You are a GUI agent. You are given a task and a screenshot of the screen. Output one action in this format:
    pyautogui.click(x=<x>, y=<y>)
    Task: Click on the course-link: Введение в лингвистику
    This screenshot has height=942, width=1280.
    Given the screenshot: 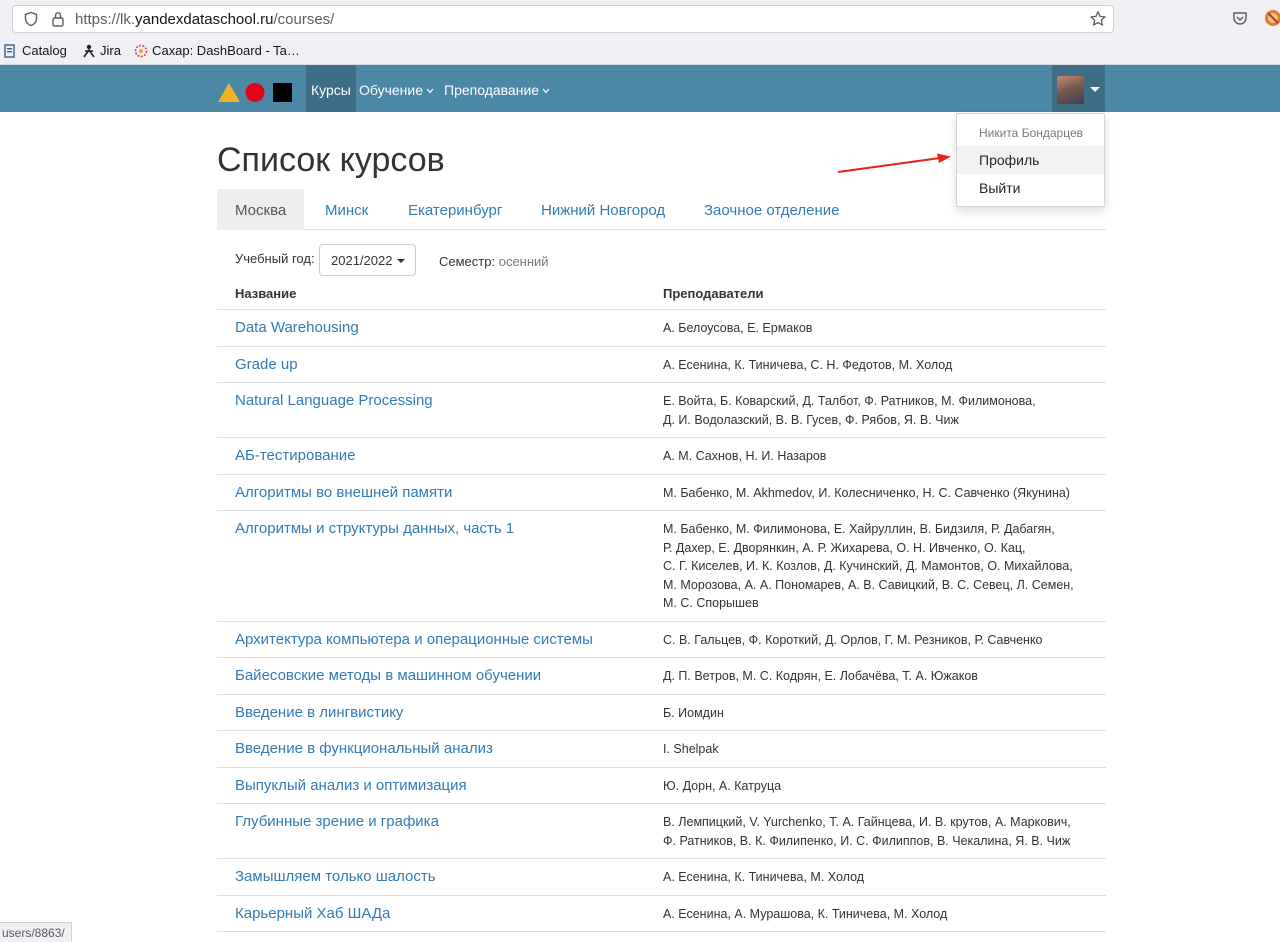 What is the action you would take?
    pyautogui.click(x=319, y=712)
    